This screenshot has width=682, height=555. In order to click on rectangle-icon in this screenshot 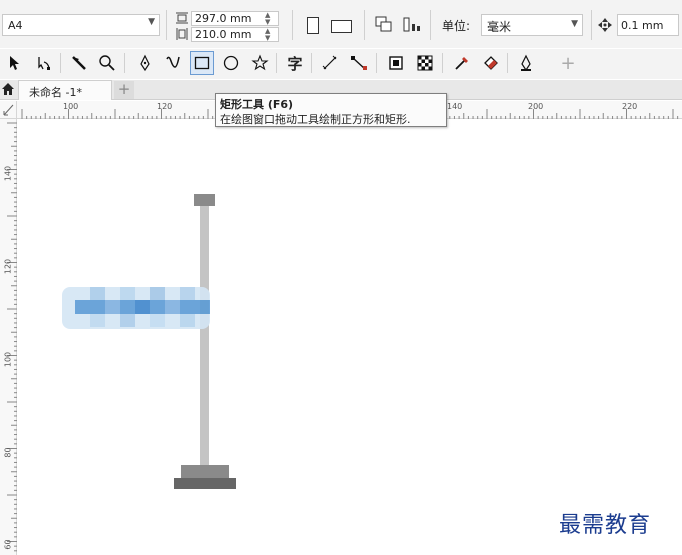, I will do `click(202, 63)`.